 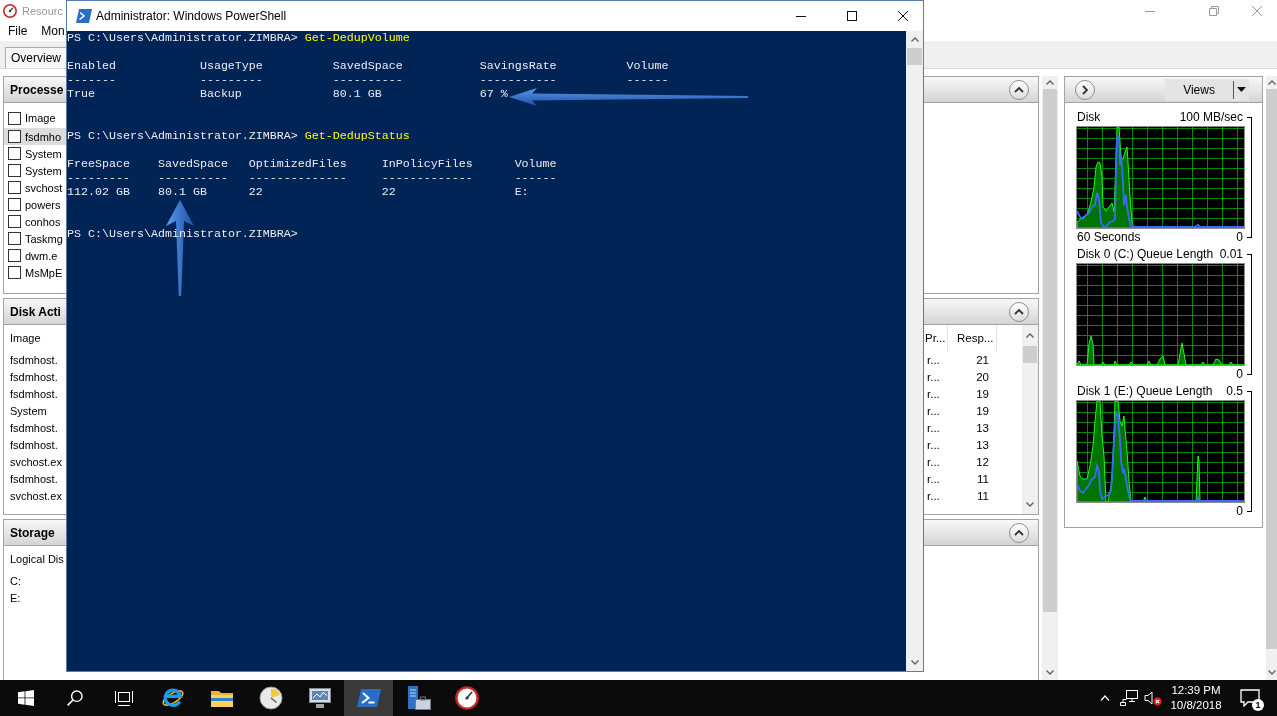 I want to click on prompt-text: PS C:\Users\Administrator.ZIMBRA>, so click(x=182, y=38).